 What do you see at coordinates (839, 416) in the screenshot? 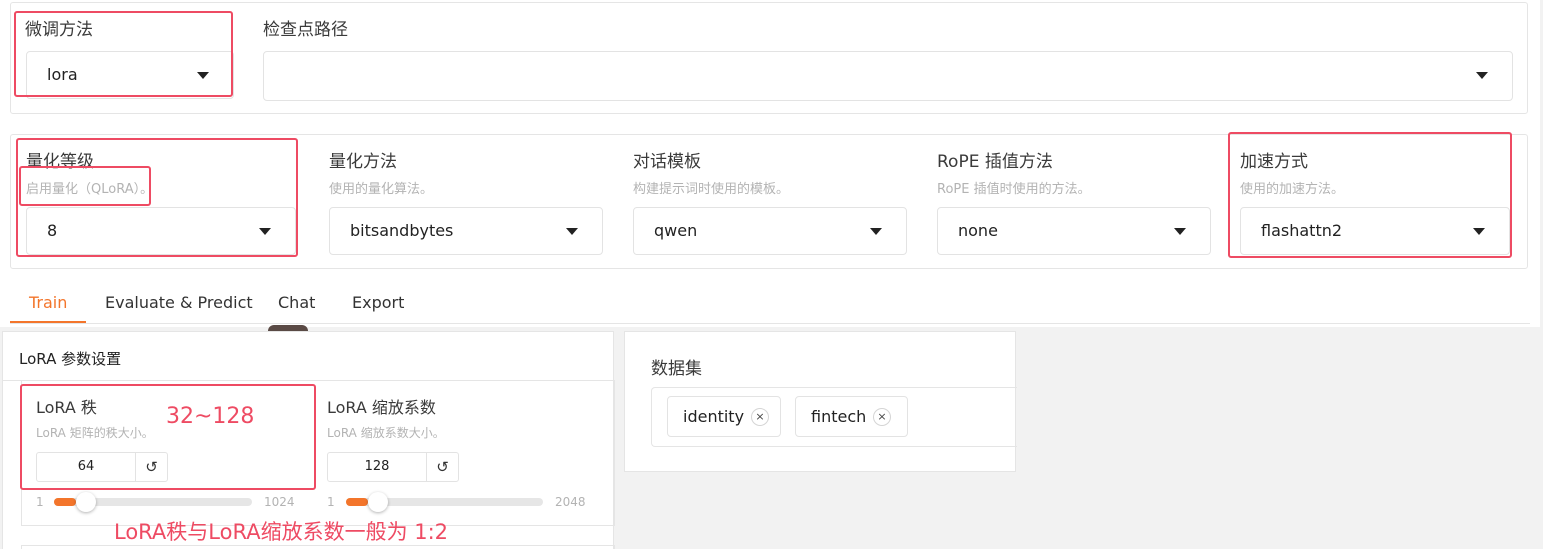
I see `dataset-chip-label: fintech` at bounding box center [839, 416].